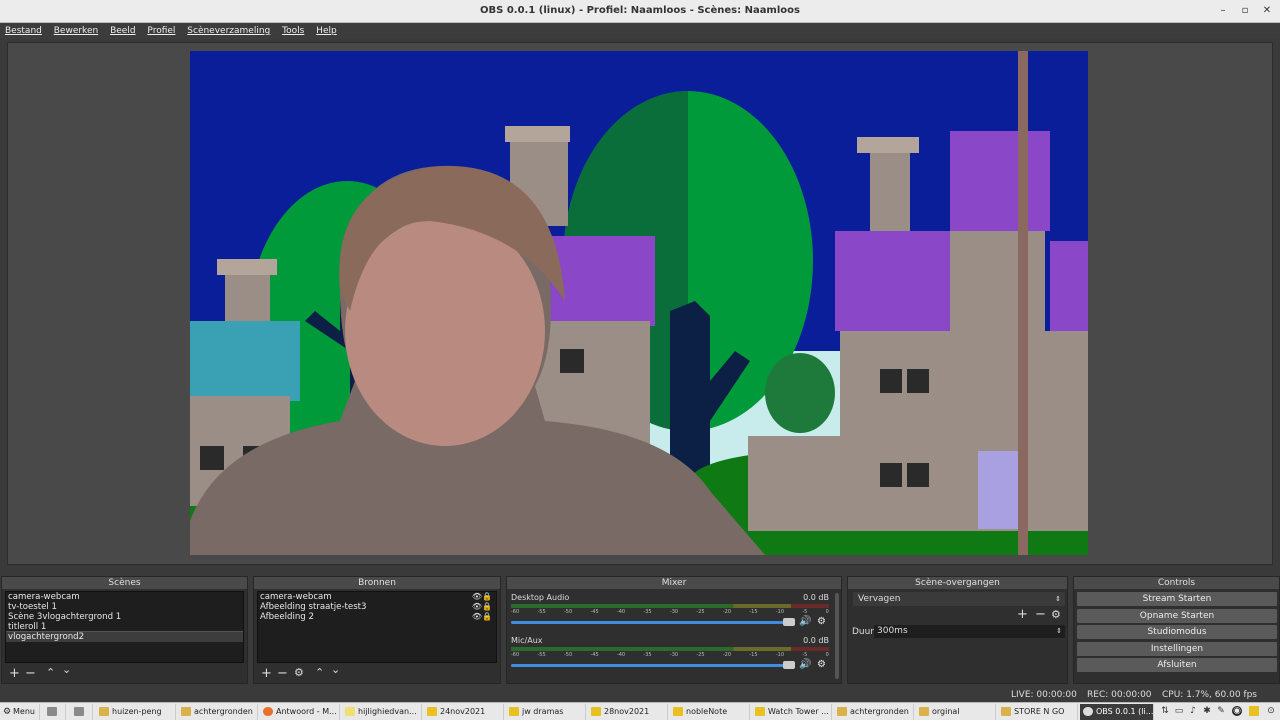 The width and height of the screenshot is (1280, 720). I want to click on scenes-header: Scènes, so click(124, 583).